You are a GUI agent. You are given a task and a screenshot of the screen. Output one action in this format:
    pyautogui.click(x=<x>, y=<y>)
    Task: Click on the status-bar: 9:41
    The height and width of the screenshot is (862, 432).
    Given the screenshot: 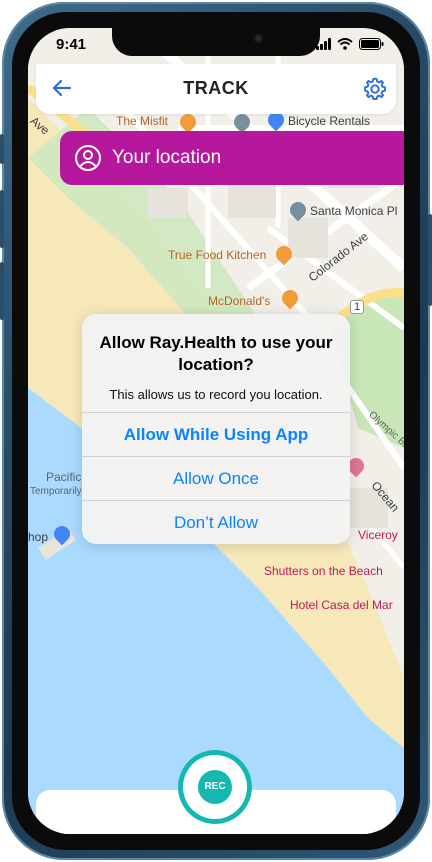 What is the action you would take?
    pyautogui.click(x=216, y=46)
    